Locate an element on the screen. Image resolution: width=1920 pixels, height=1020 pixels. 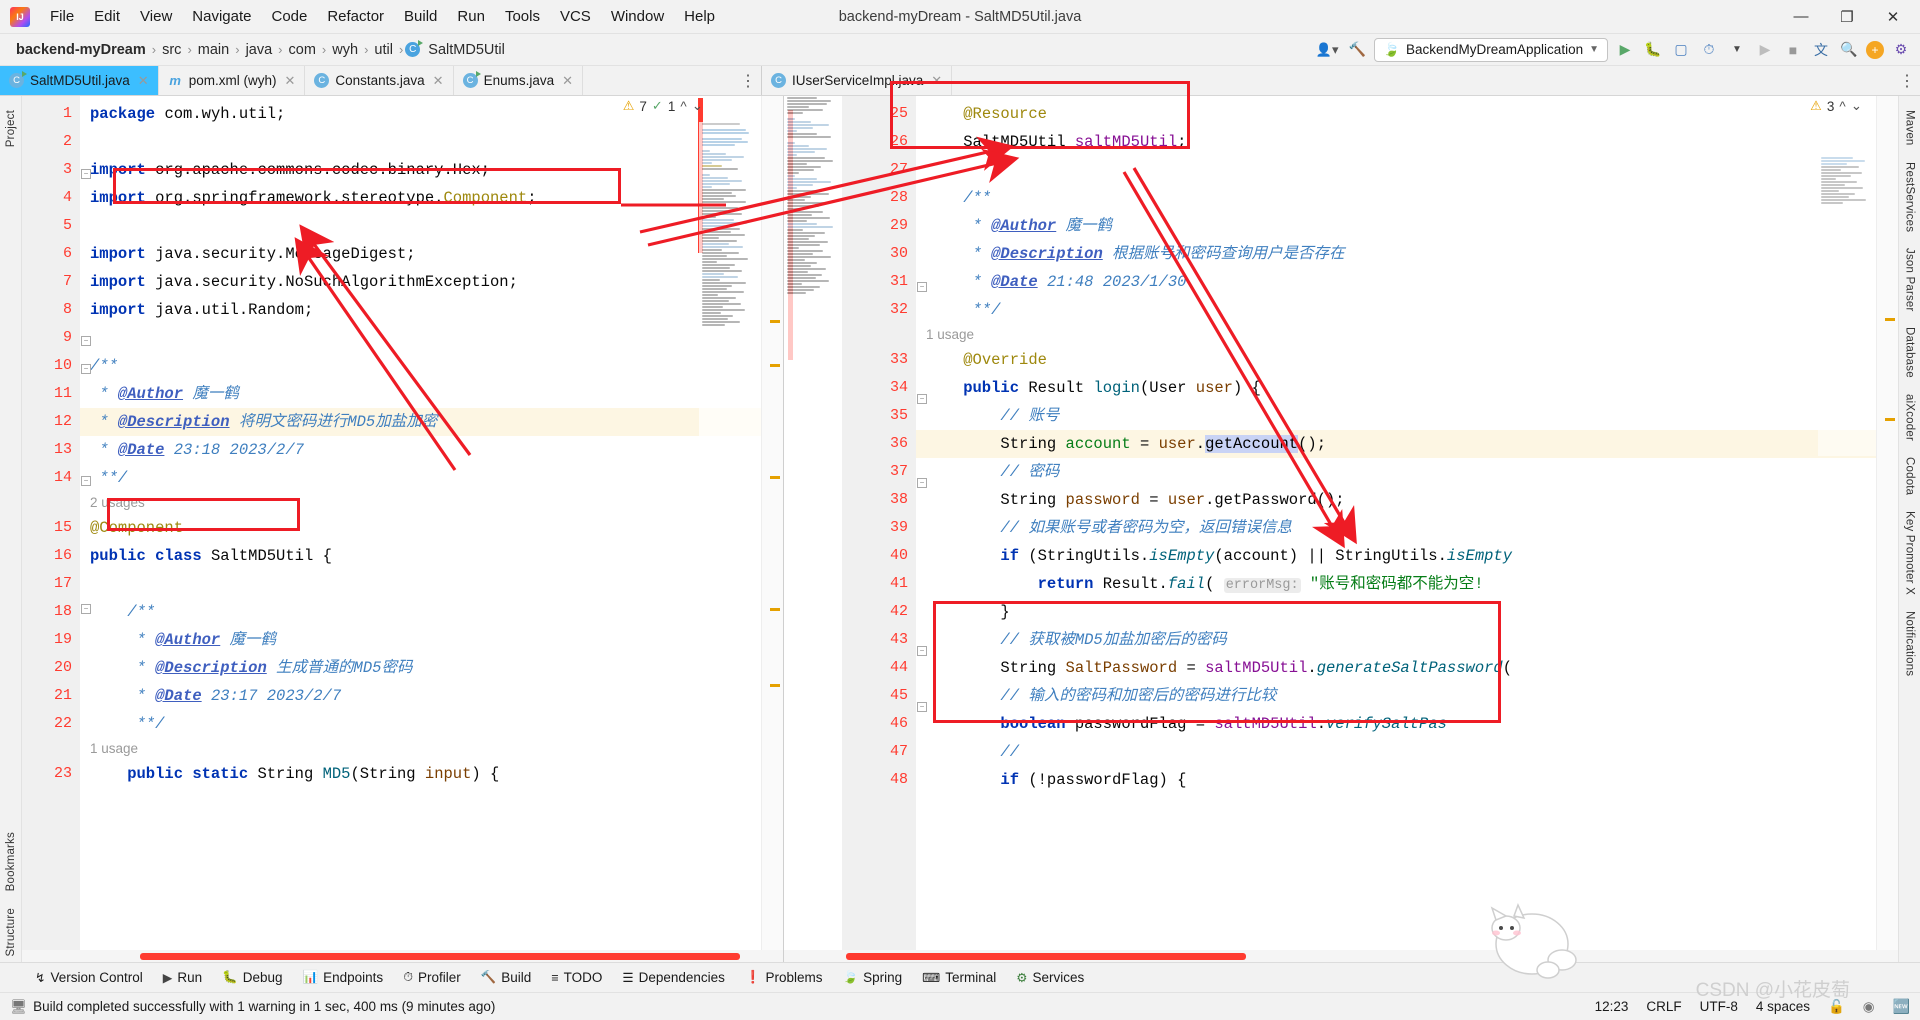
minimize-button: — is located at coordinates (1801, 17).